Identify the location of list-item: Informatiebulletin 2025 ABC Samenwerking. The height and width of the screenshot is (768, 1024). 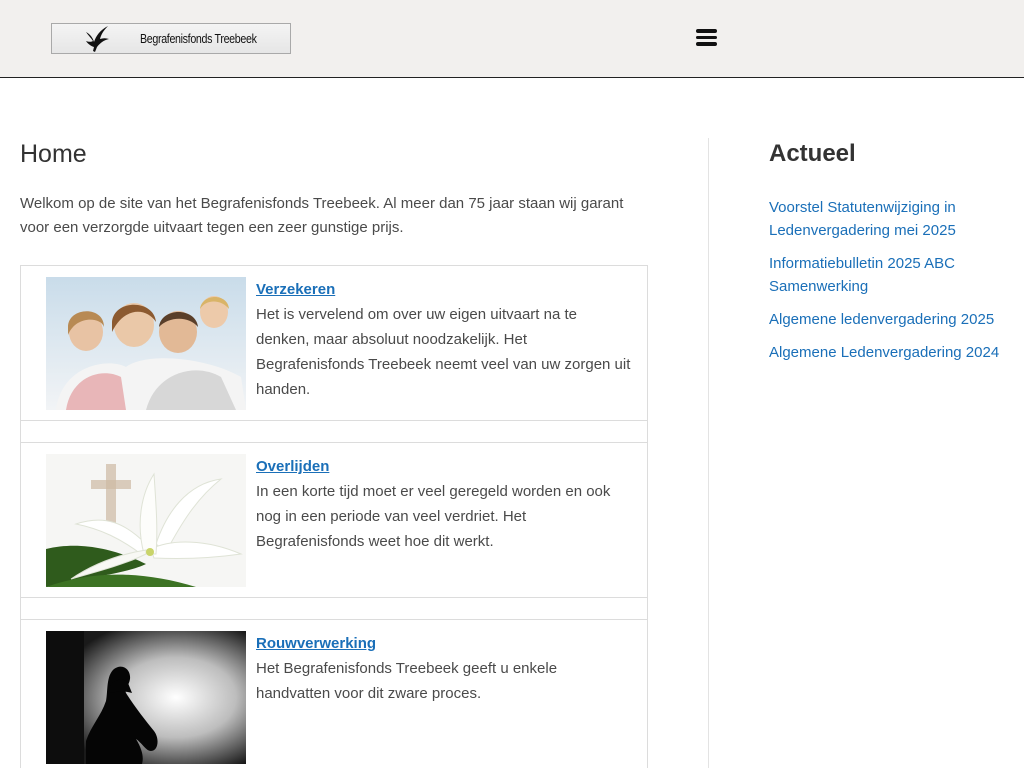
(889, 275).